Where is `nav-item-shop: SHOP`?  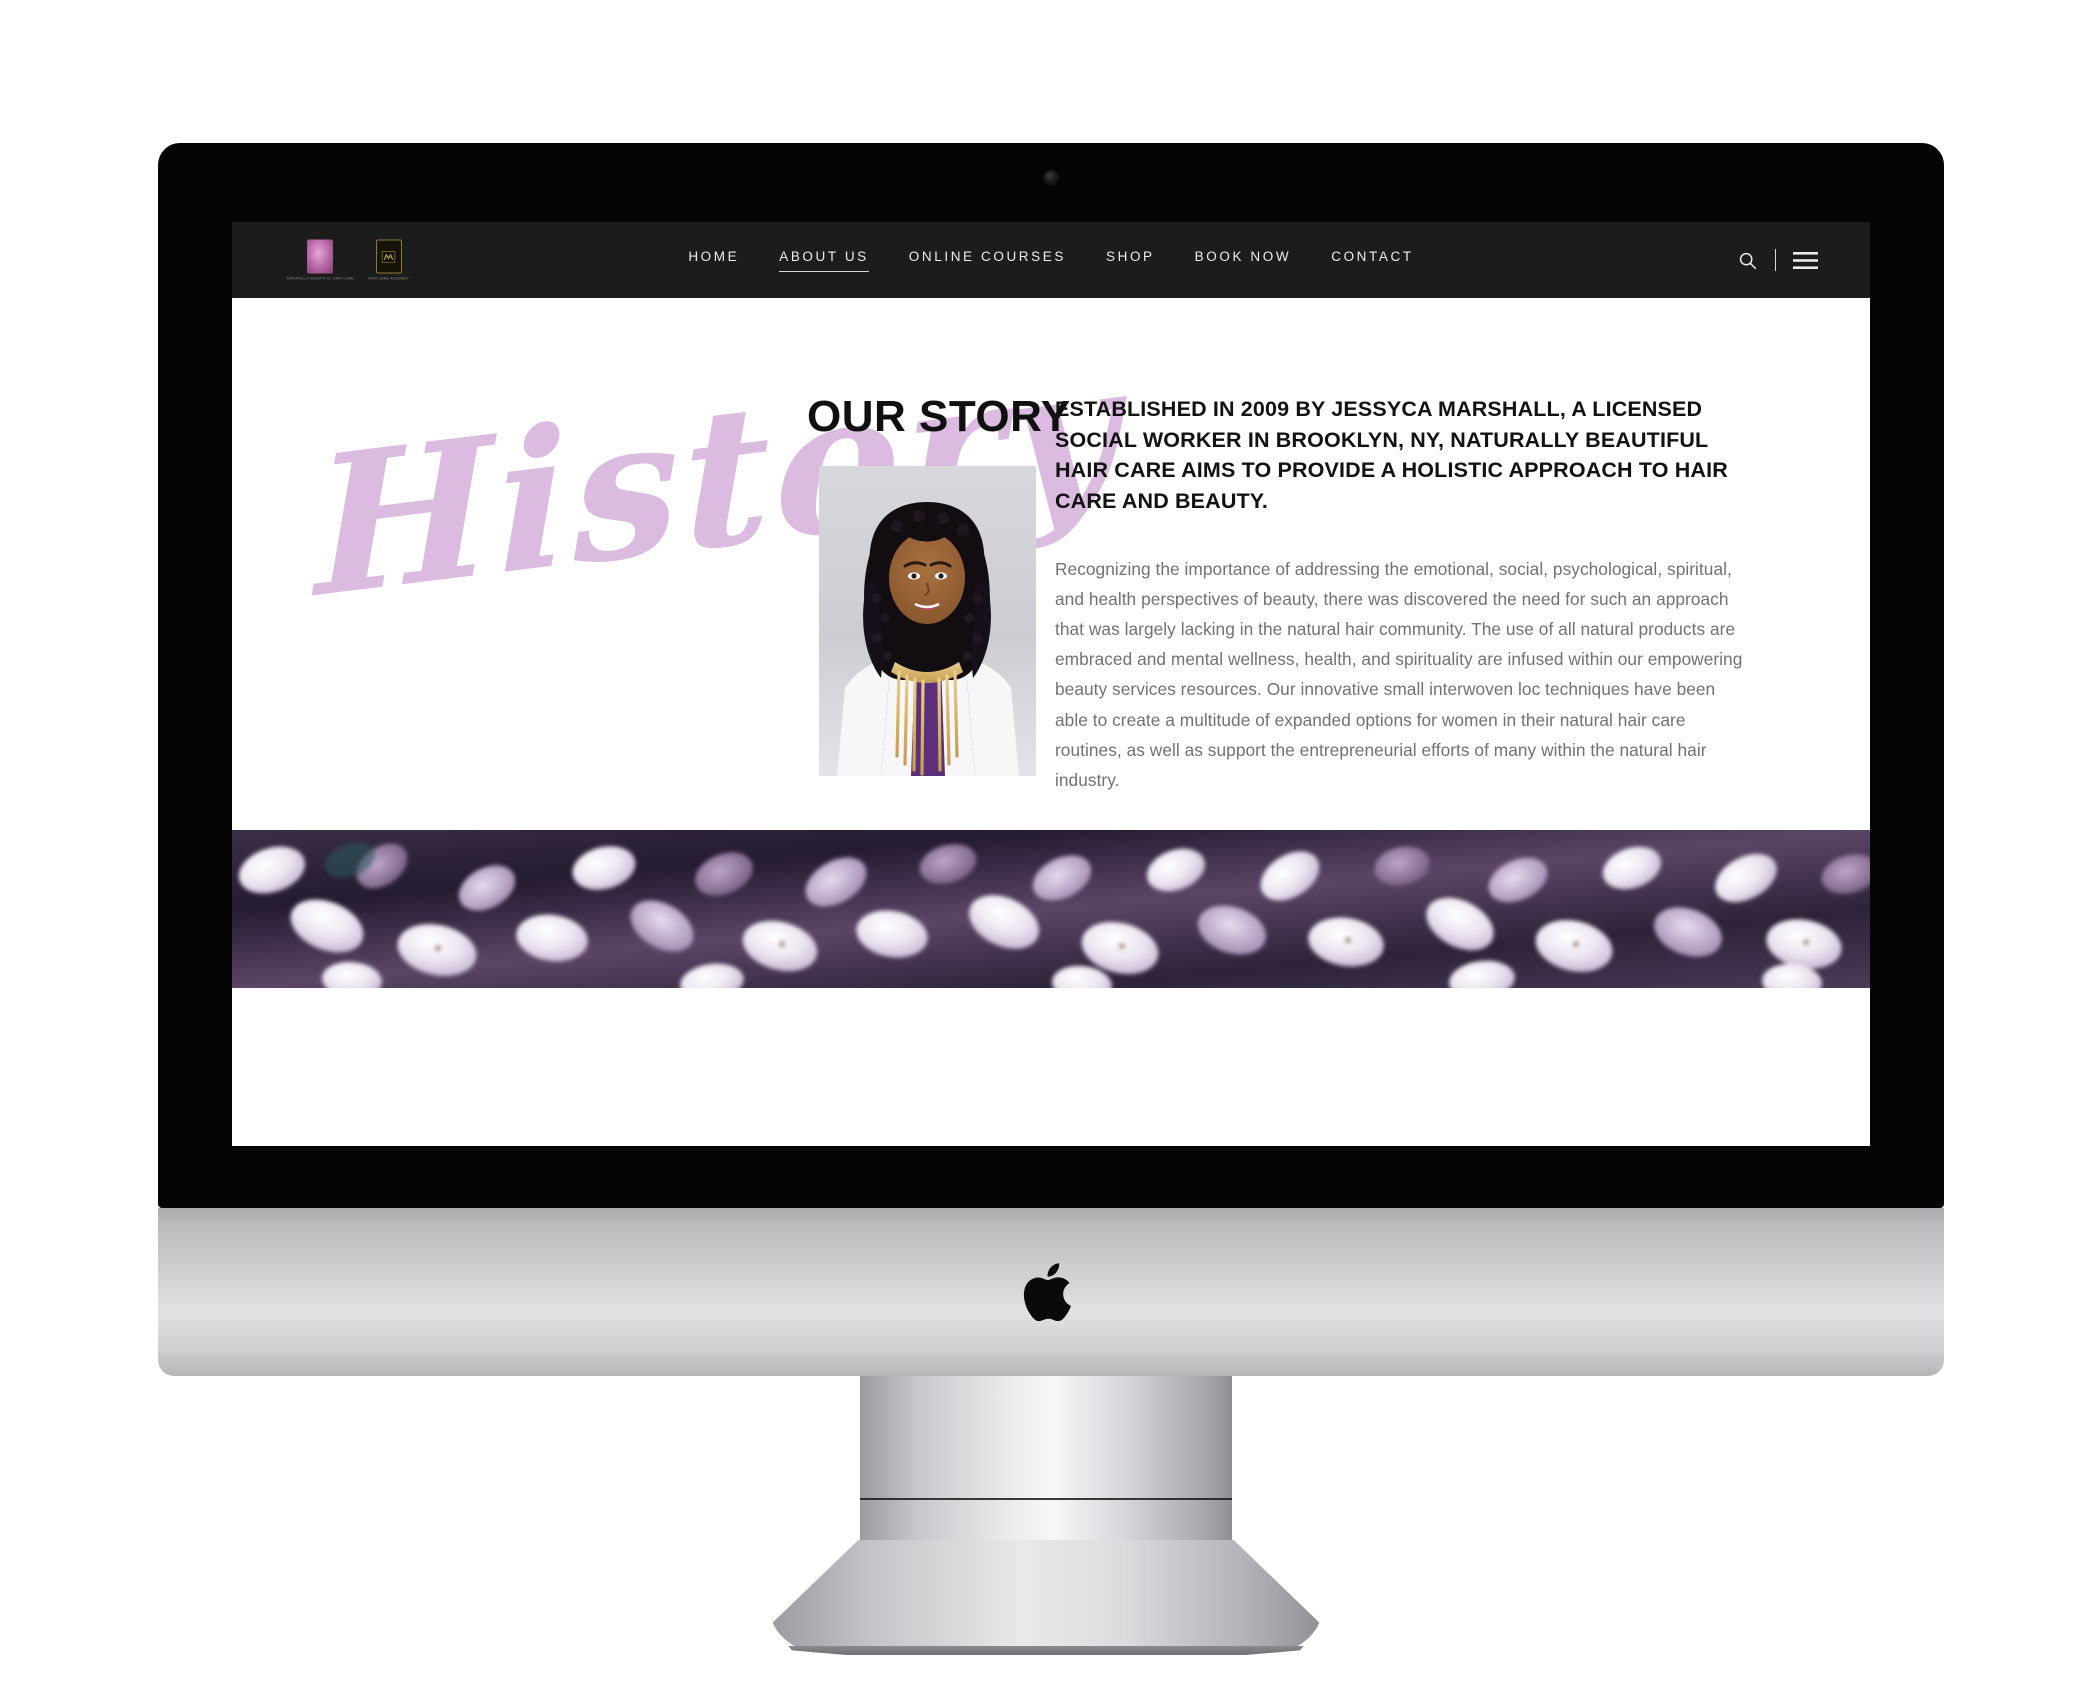 nav-item-shop: SHOP is located at coordinates (1130, 260).